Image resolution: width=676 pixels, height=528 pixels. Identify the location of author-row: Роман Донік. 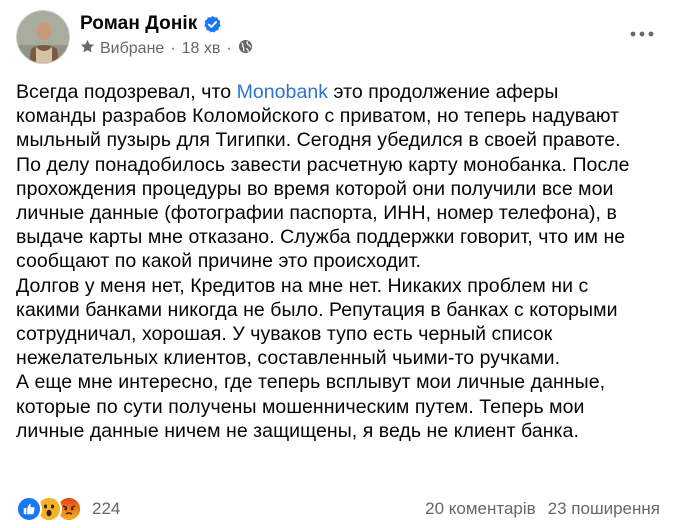
(151, 24).